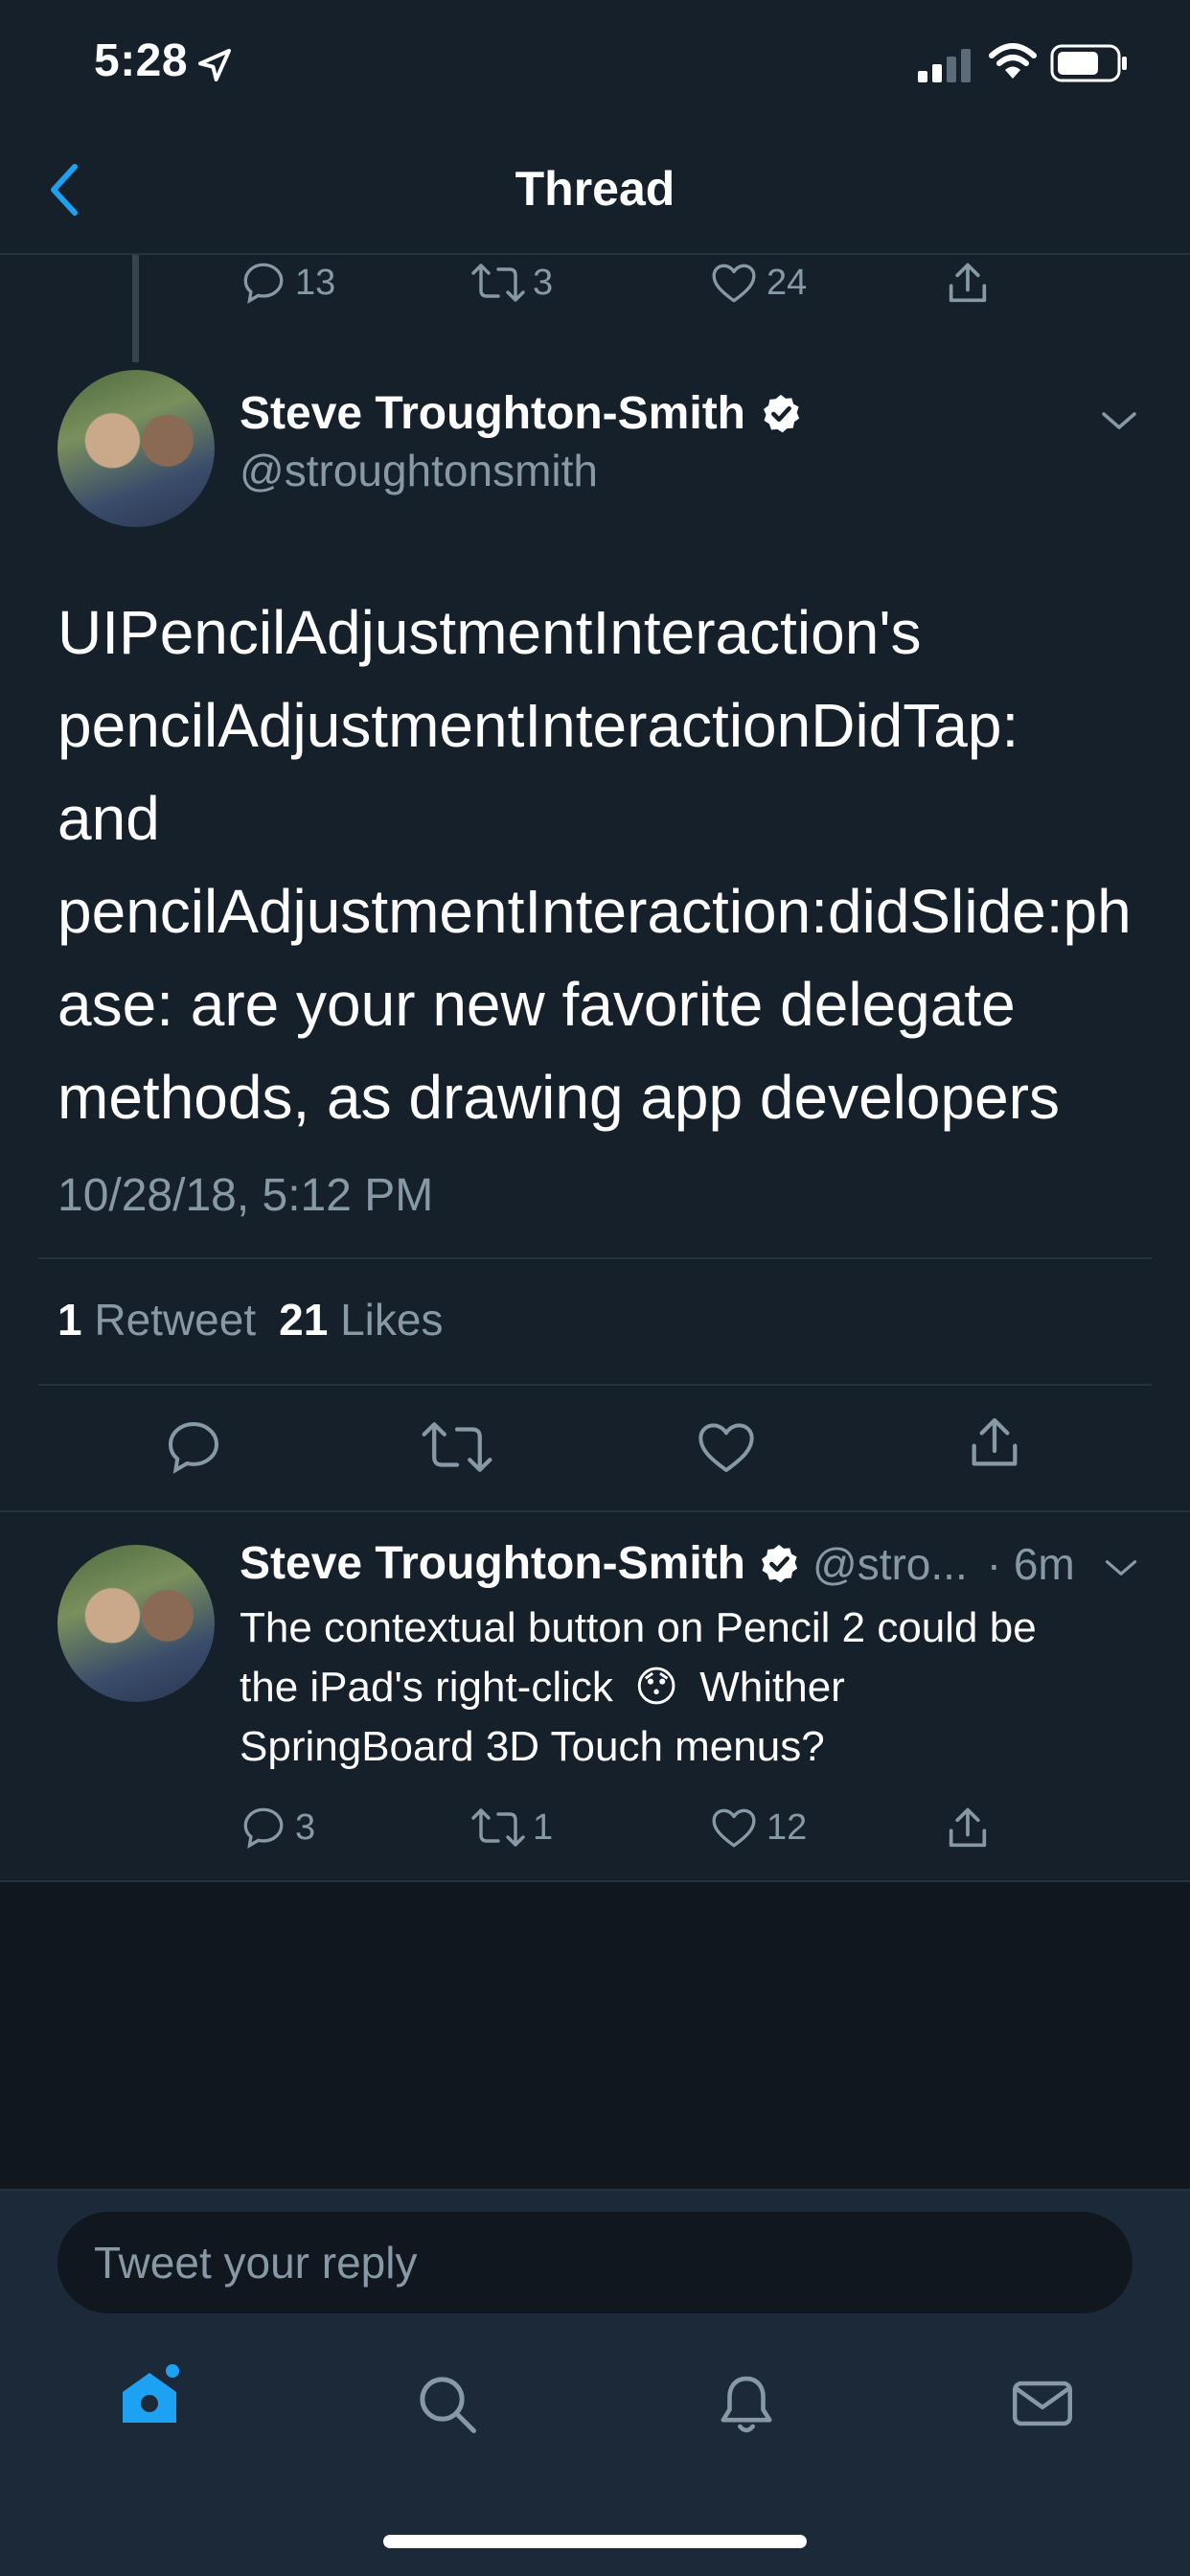 The height and width of the screenshot is (2576, 1190). Describe the element at coordinates (1042, 2403) in the screenshot. I see `mail-icon` at that location.